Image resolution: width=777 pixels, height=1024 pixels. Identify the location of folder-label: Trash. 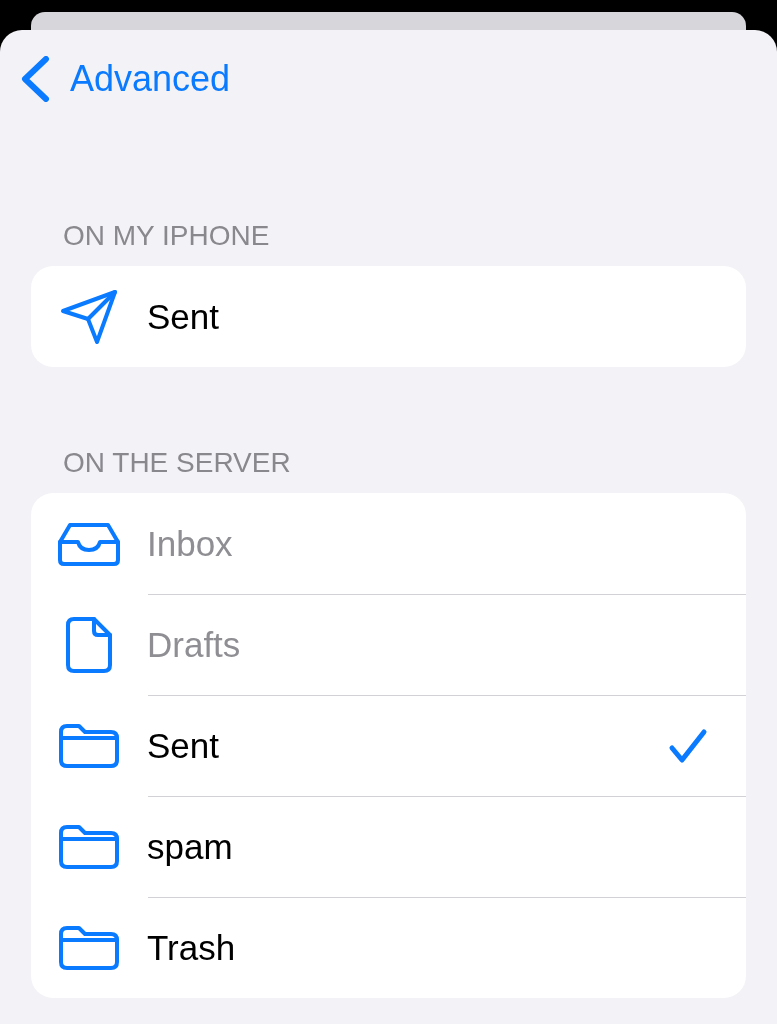
(446, 947).